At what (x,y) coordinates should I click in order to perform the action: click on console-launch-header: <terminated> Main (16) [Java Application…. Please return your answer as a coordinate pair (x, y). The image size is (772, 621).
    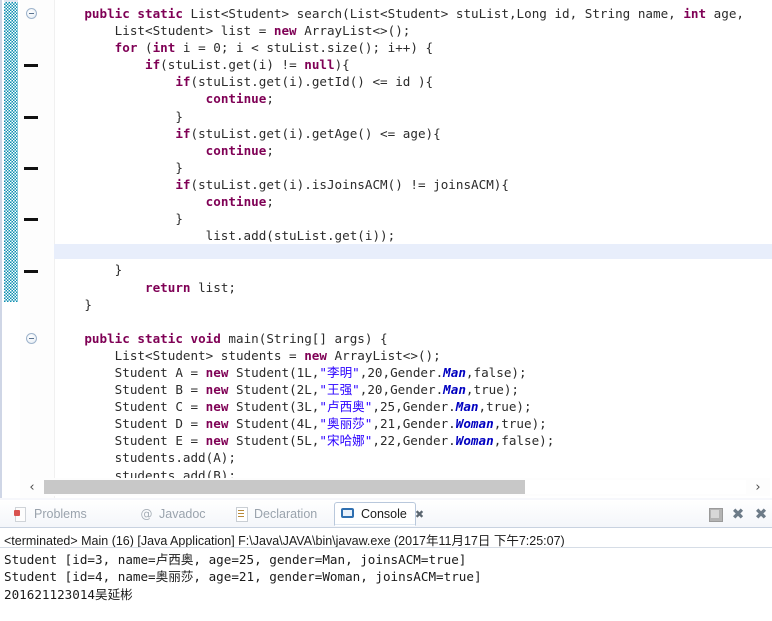
    Looking at the image, I should click on (386, 538).